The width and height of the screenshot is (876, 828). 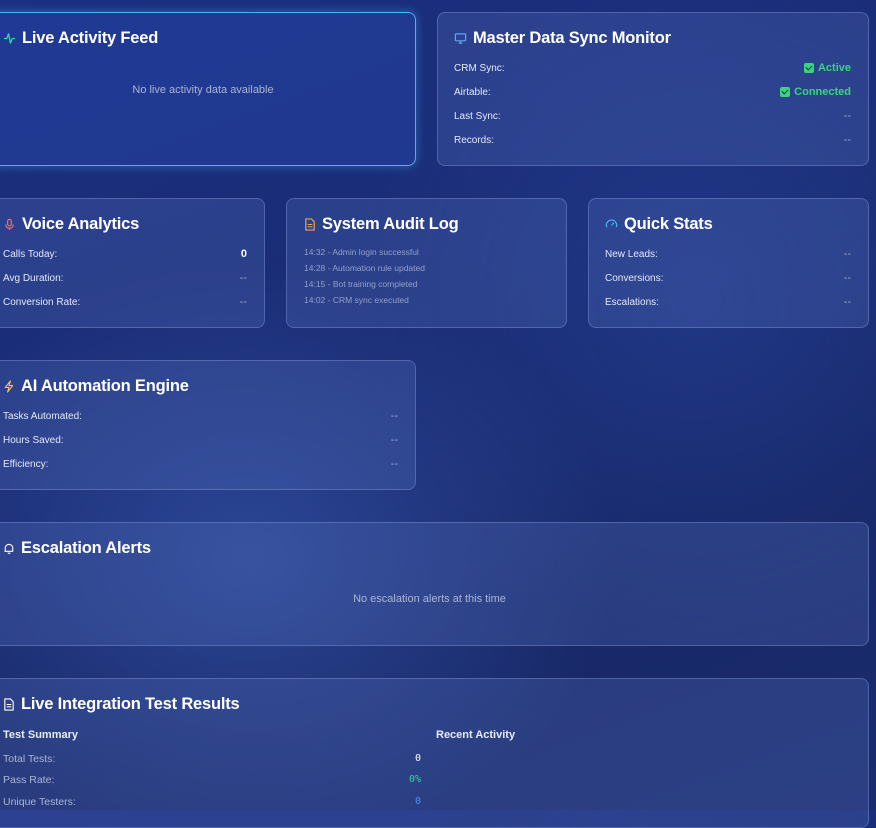 What do you see at coordinates (652, 116) in the screenshot?
I see `last-sync-row: Last Sync: --` at bounding box center [652, 116].